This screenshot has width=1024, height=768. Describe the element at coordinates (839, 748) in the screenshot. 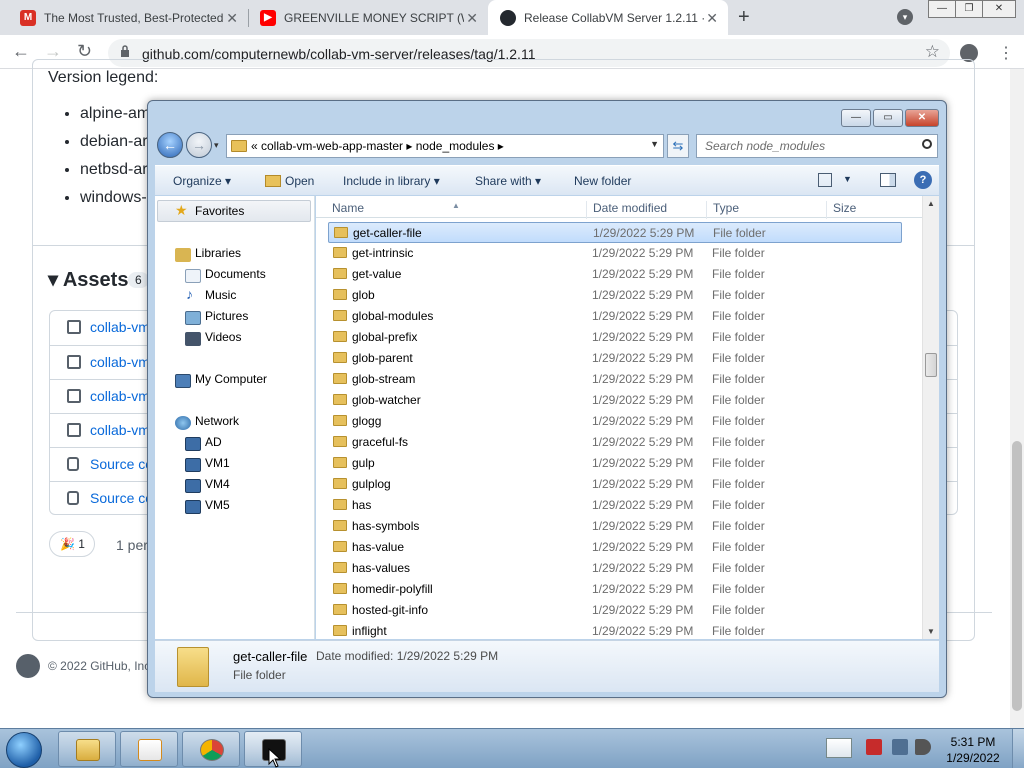

I see `language-bar-icon` at that location.